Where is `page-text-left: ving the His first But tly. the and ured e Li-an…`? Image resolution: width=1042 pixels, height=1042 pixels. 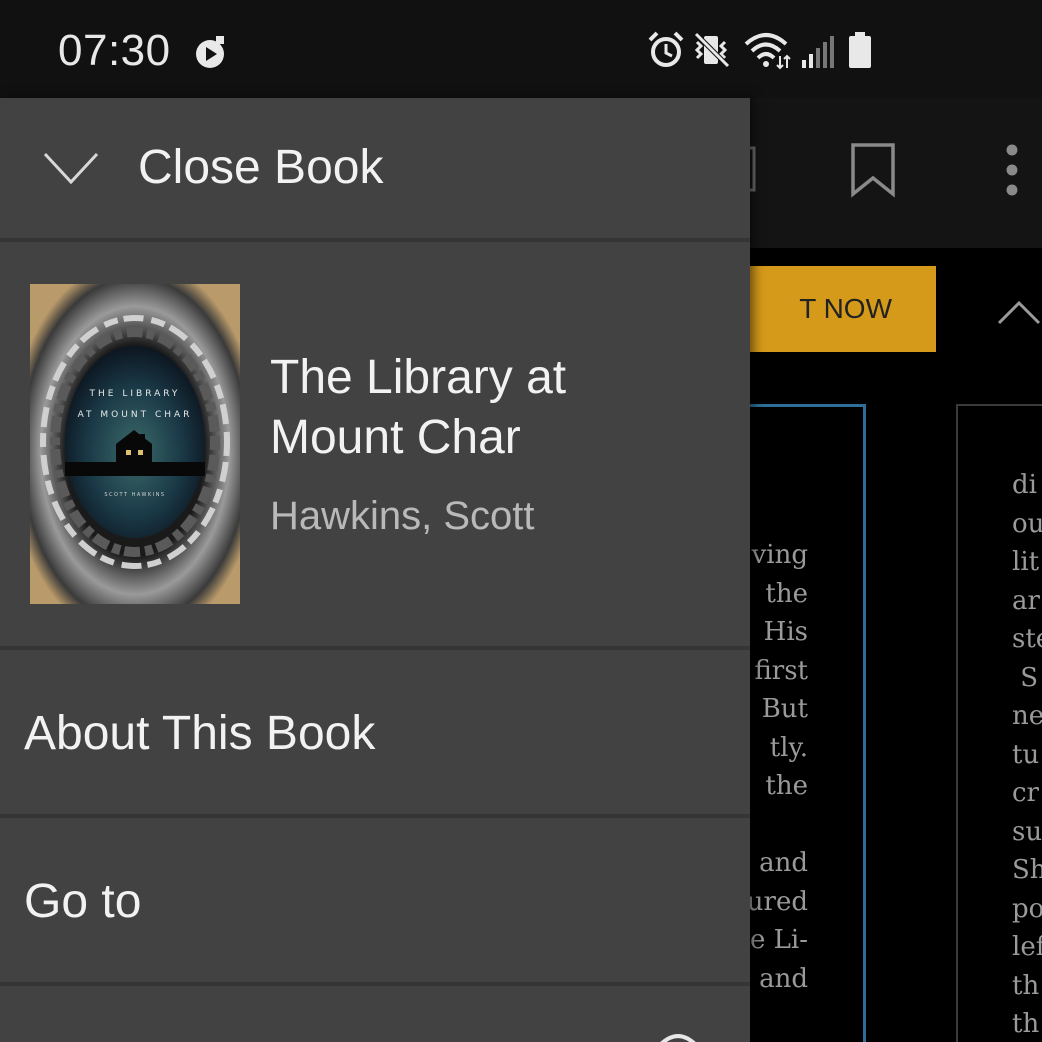 page-text-left: ving the His first But tly. the and ured e Li-an… is located at coordinates (777, 767).